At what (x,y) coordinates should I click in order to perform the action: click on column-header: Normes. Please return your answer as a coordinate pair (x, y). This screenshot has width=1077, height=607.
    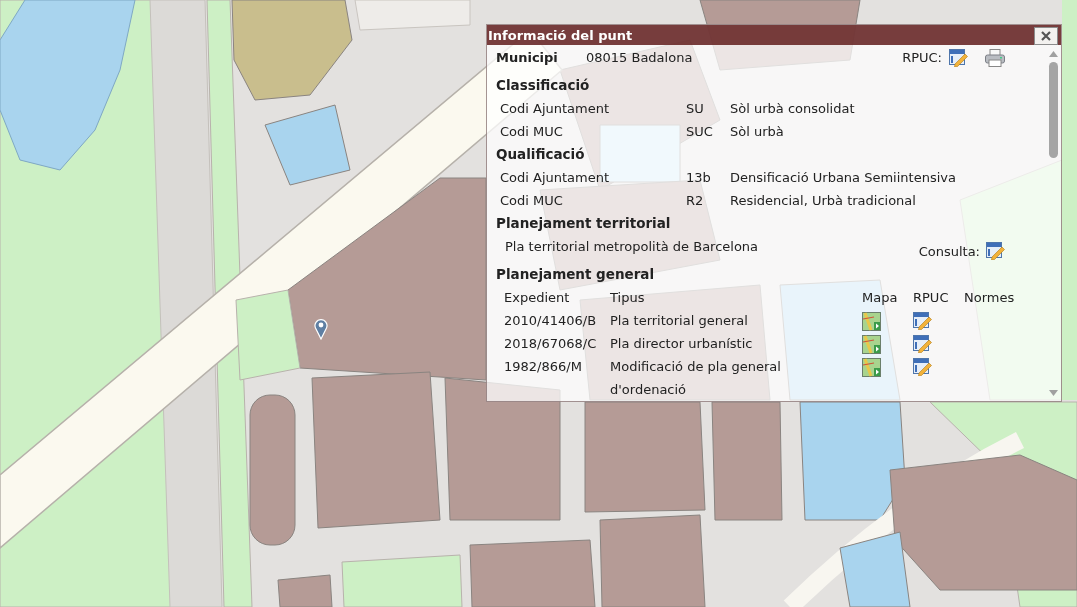
    Looking at the image, I should click on (989, 298).